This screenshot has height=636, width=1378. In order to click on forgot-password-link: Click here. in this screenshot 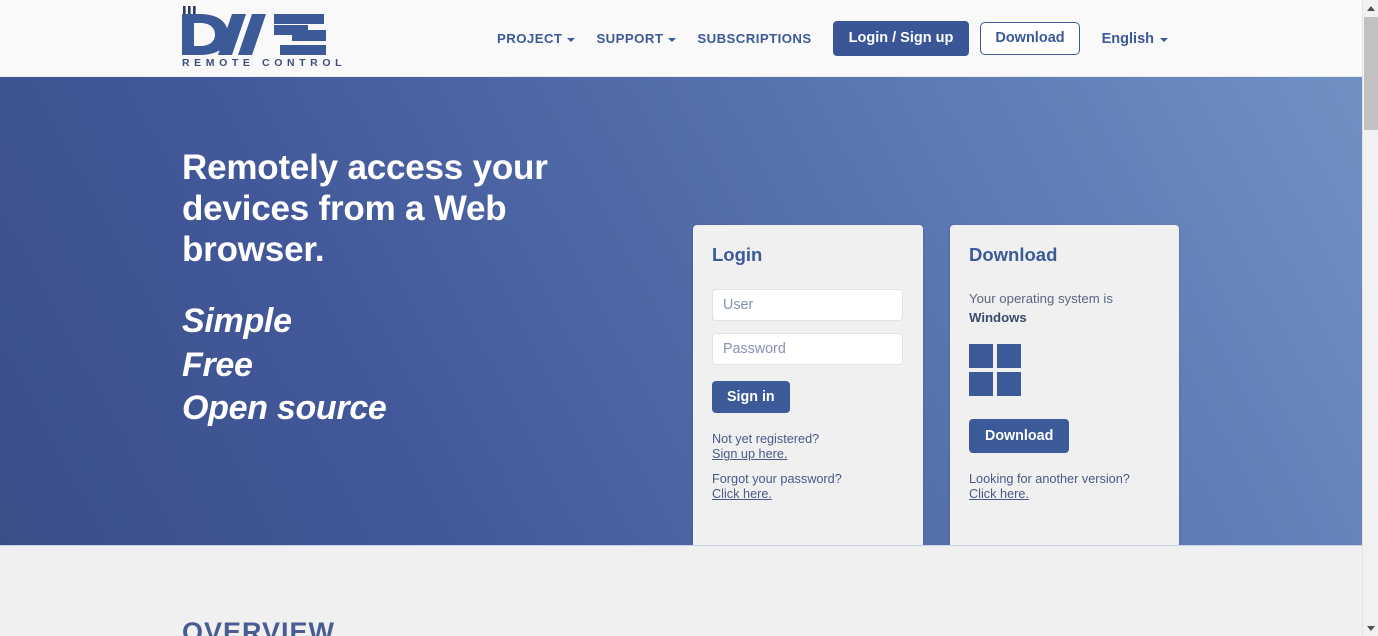, I will do `click(742, 494)`.